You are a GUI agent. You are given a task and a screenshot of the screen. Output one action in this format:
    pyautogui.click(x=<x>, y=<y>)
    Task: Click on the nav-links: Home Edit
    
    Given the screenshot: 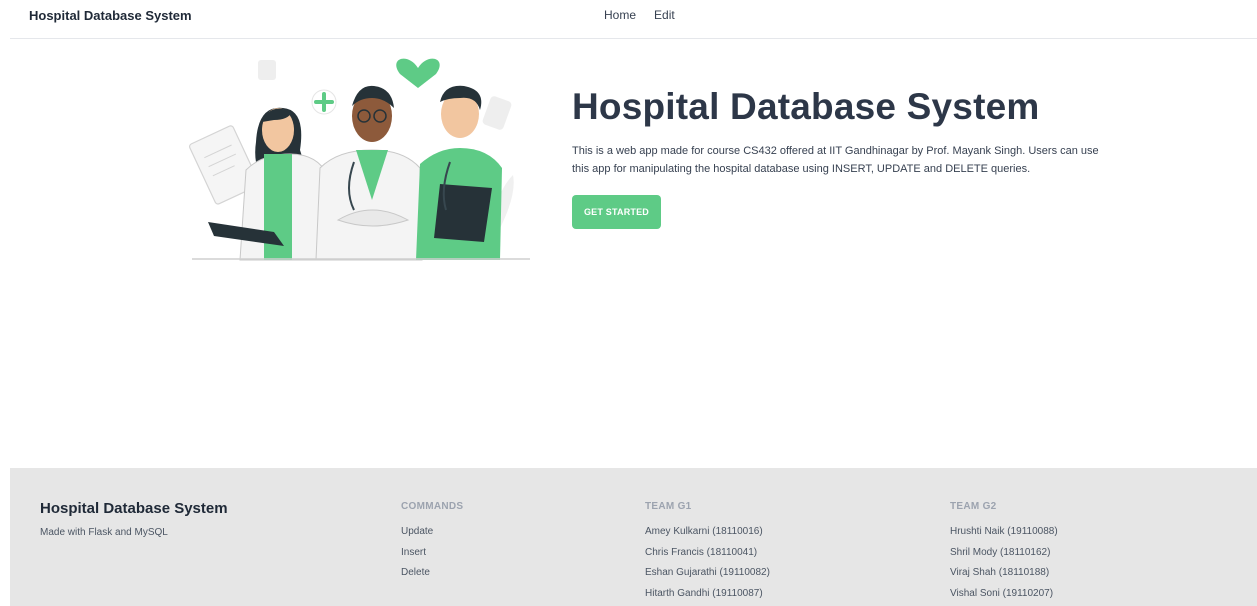 What is the action you would take?
    pyautogui.click(x=639, y=15)
    